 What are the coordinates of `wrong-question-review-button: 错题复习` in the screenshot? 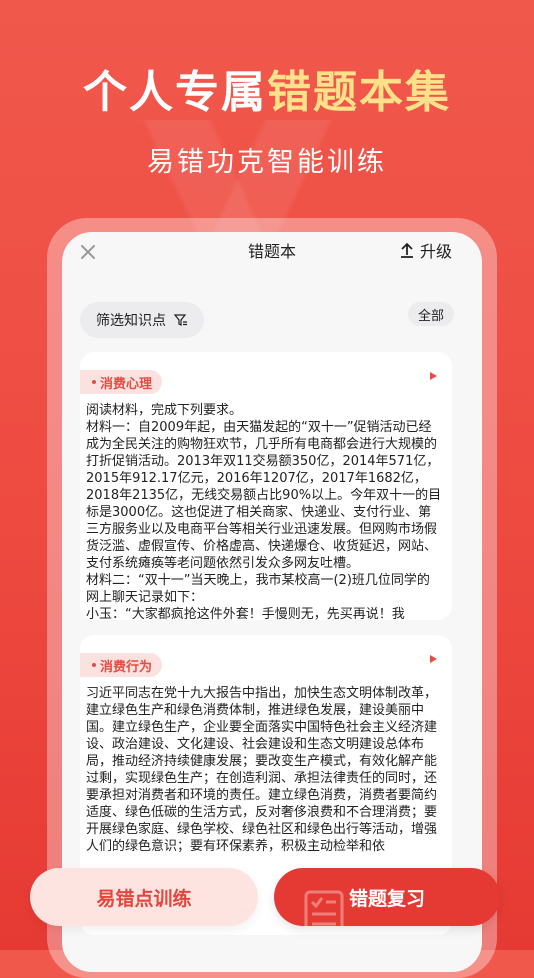 It's located at (387, 897).